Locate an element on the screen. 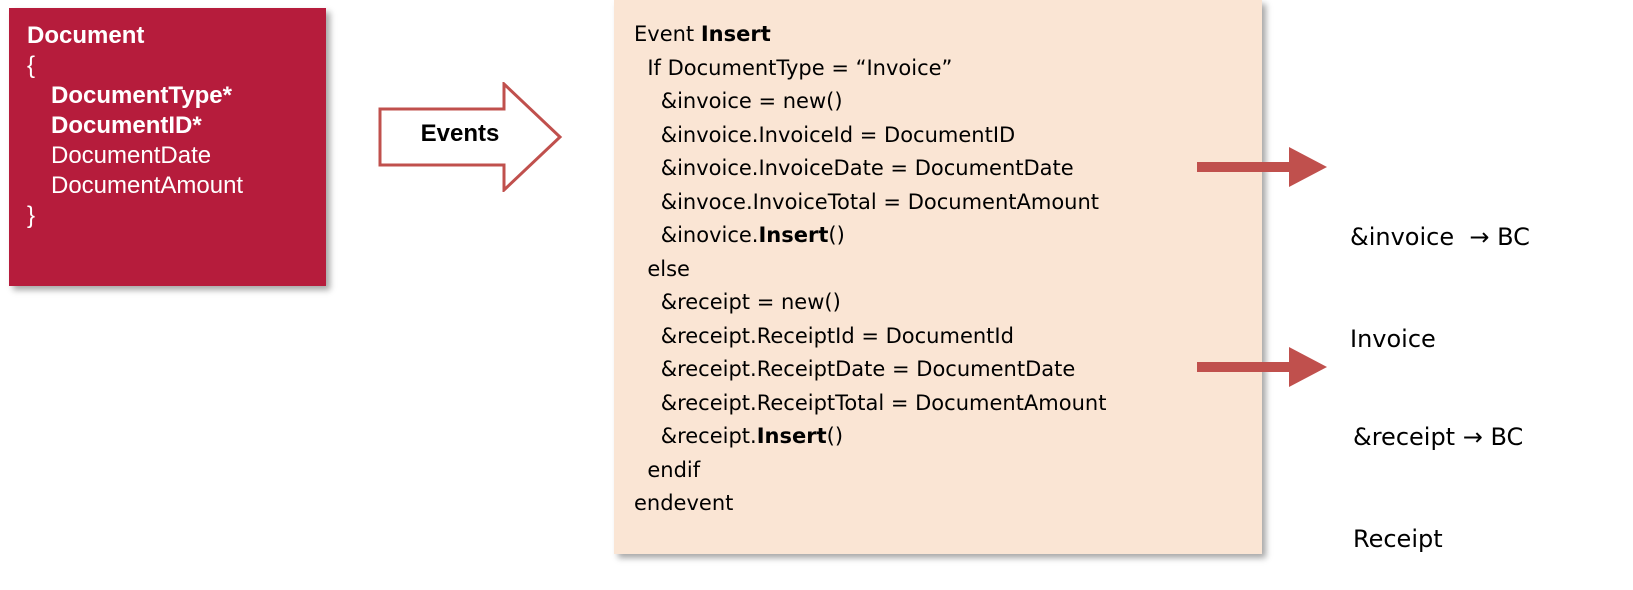 The height and width of the screenshot is (590, 1633). code-line: endif is located at coordinates (667, 470).